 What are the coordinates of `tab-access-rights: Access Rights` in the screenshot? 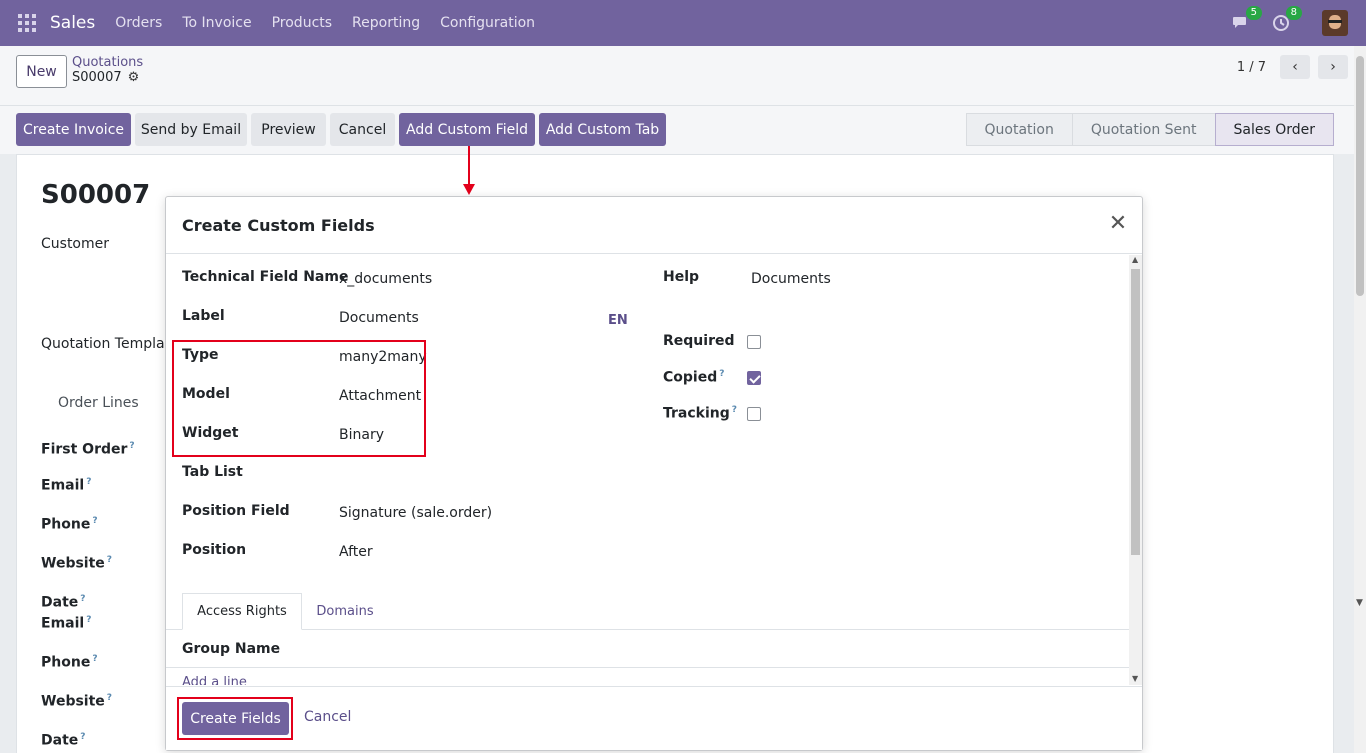 It's located at (242, 611).